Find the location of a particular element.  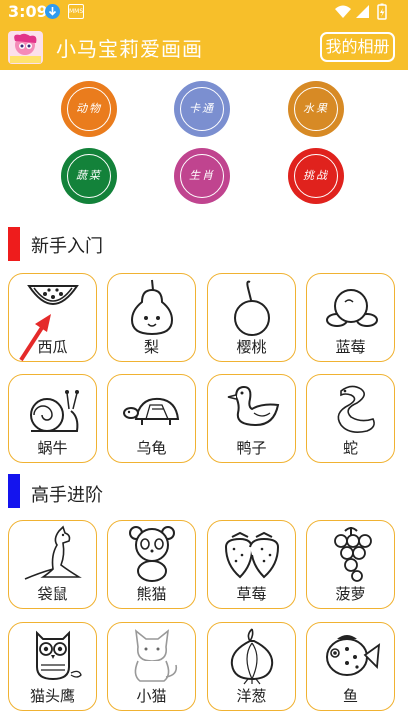

panda-icon is located at coordinates (152, 554).